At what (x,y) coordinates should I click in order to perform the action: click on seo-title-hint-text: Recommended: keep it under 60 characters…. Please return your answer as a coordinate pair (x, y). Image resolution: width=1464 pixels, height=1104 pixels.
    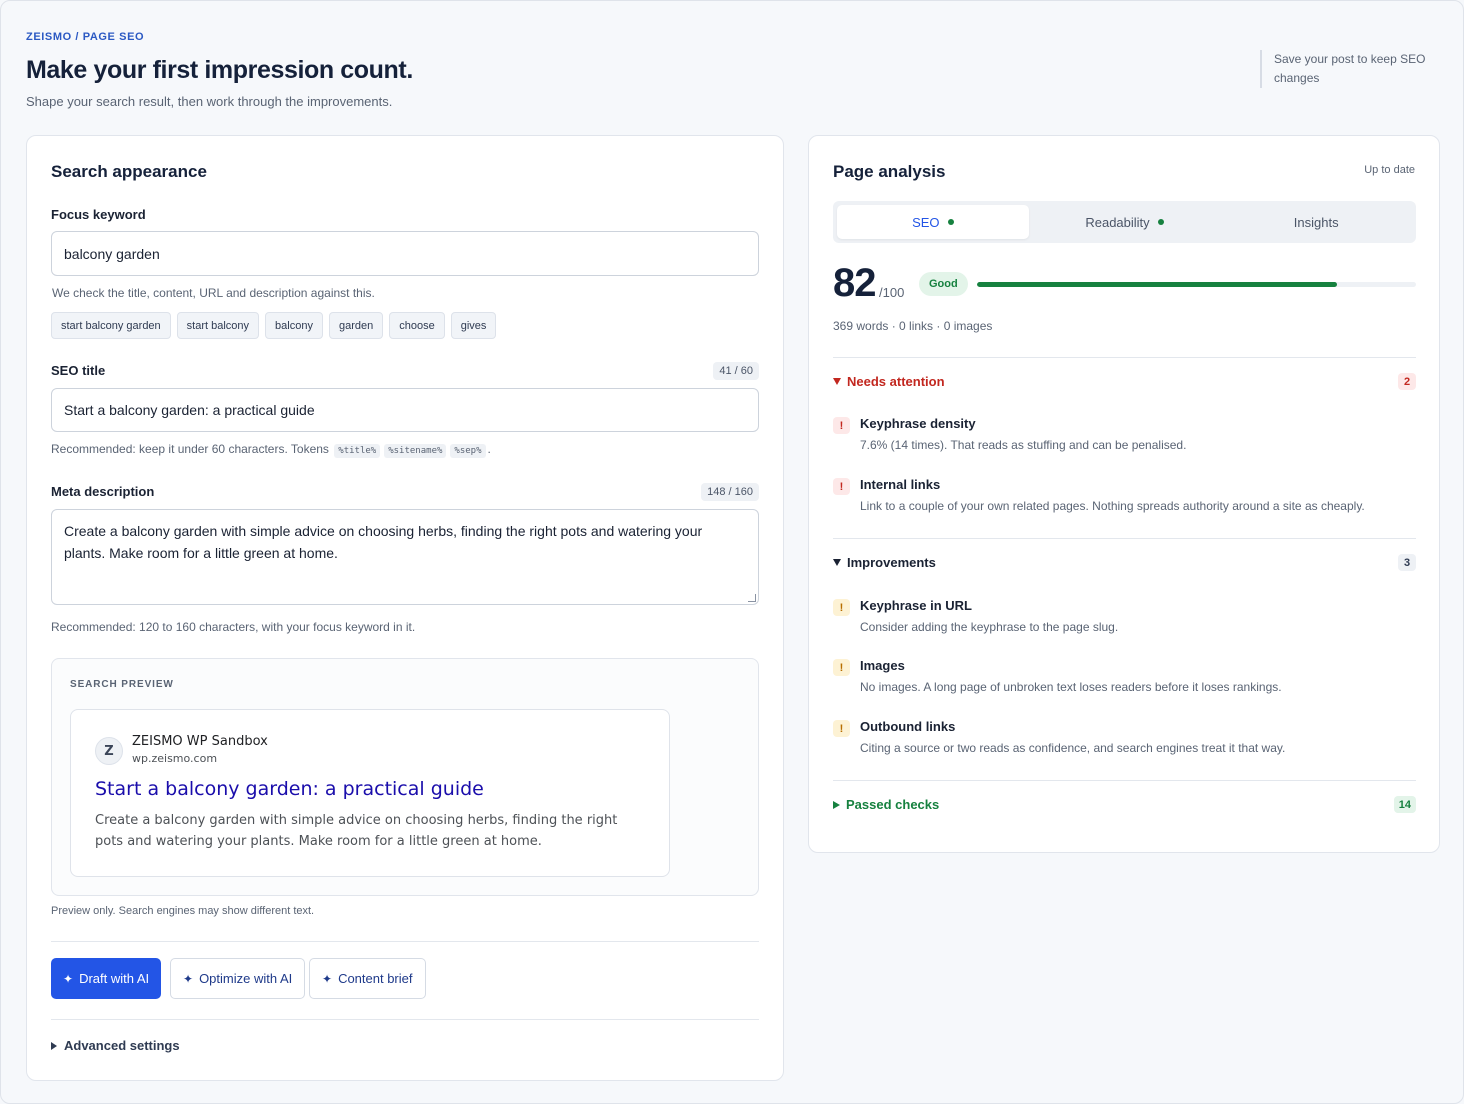
    Looking at the image, I should click on (190, 449).